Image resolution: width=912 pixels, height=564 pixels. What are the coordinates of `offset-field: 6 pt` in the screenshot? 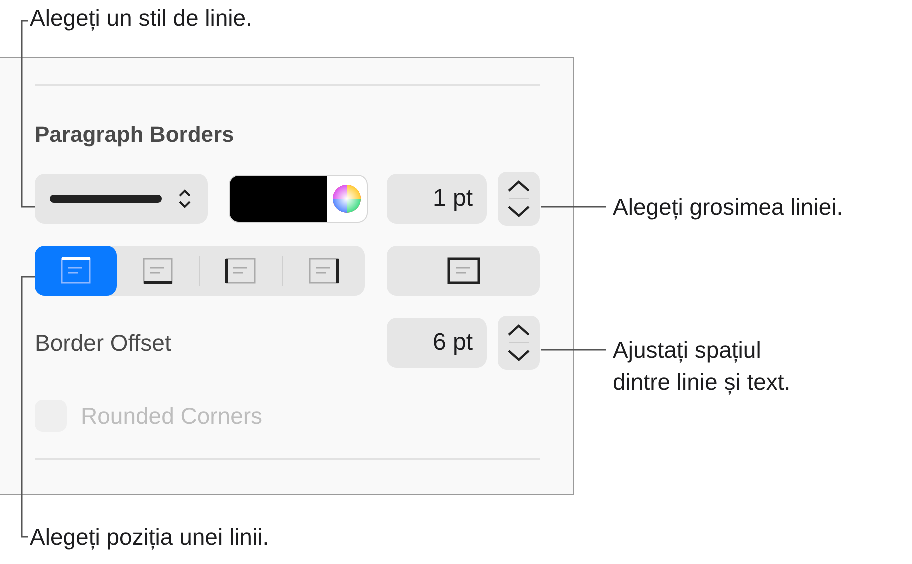 It's located at (437, 343).